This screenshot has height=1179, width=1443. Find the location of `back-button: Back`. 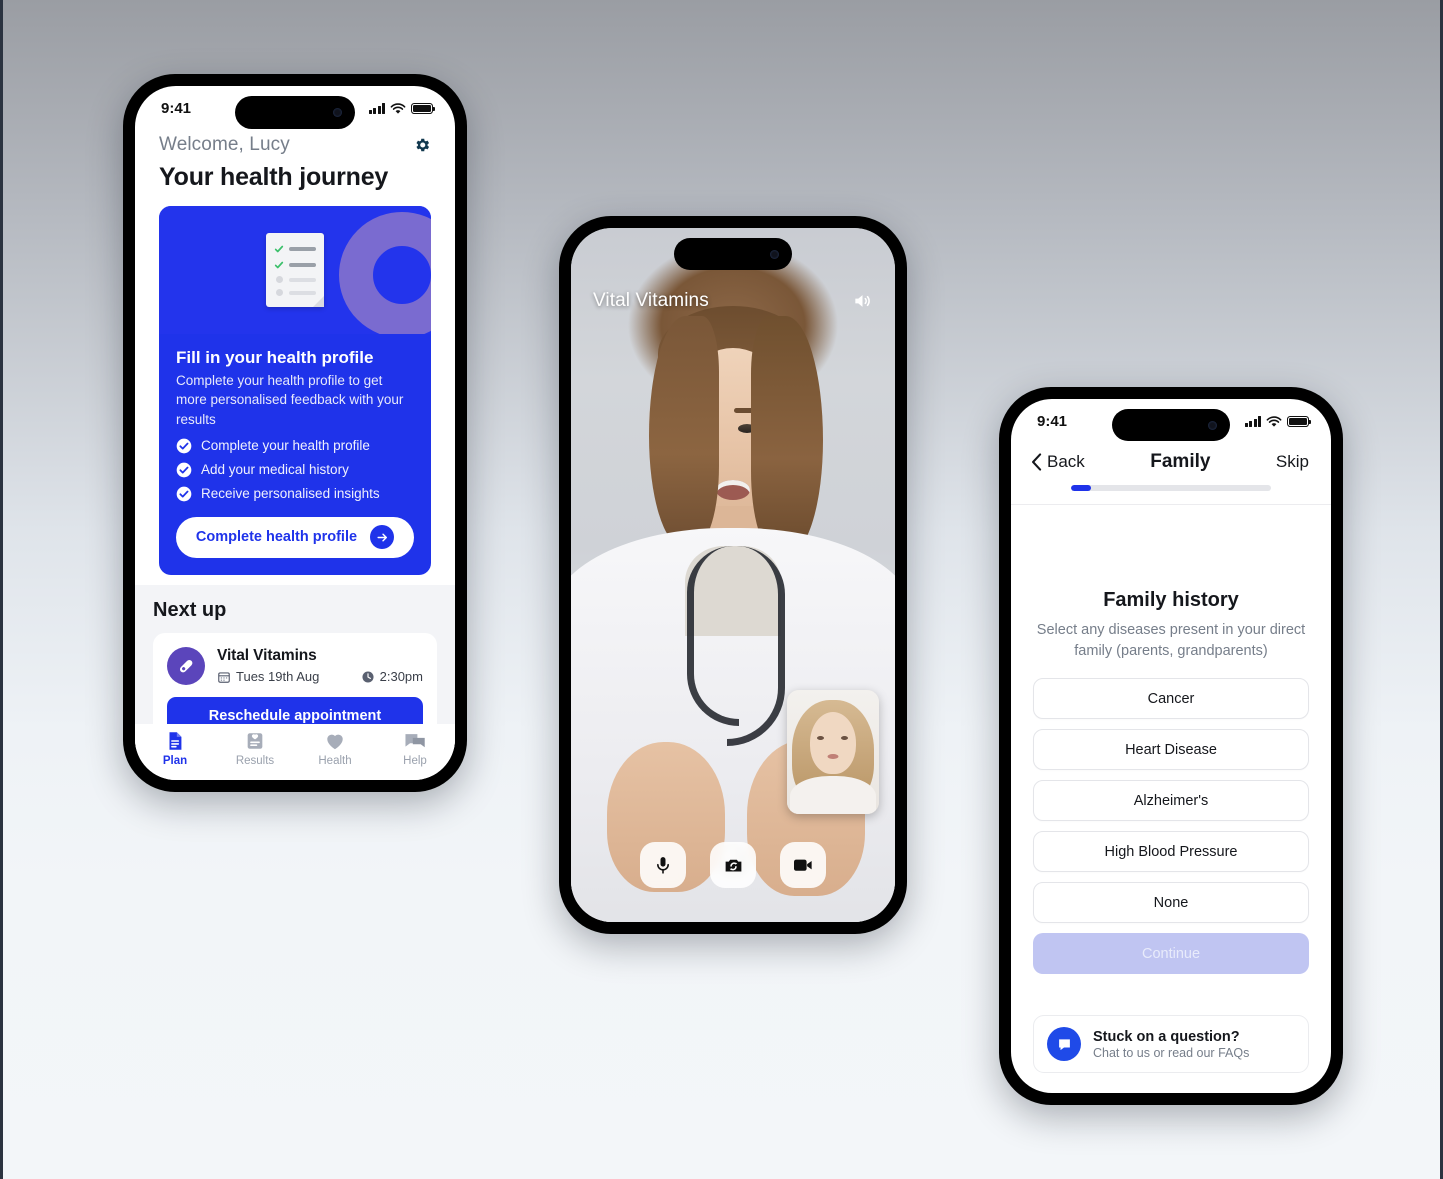

back-button: Back is located at coordinates (1058, 462).